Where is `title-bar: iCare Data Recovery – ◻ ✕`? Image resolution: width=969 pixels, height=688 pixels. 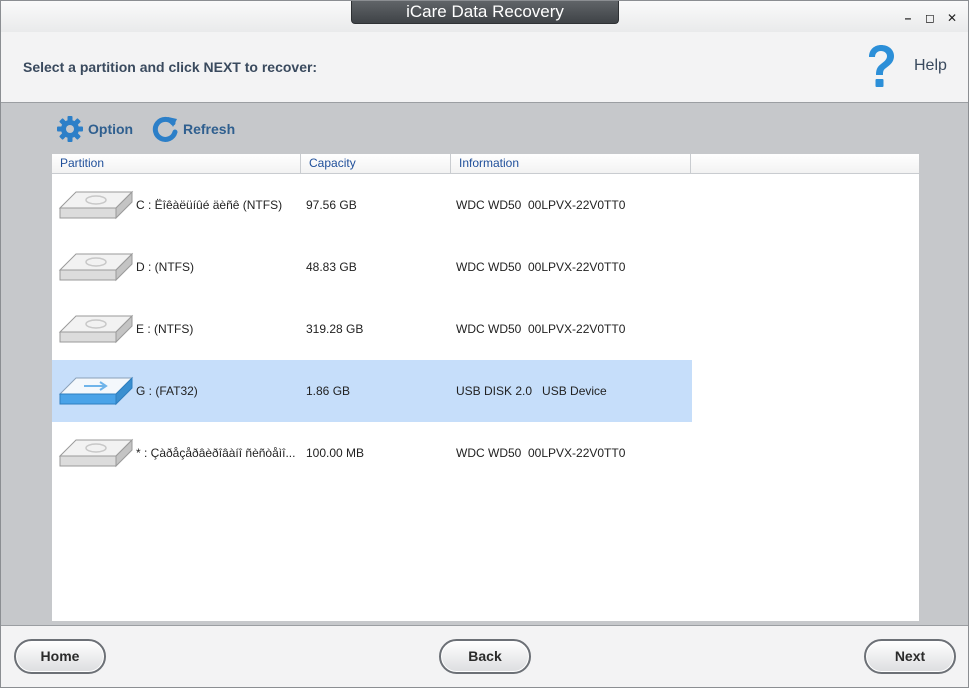 title-bar: iCare Data Recovery – ◻ ✕ is located at coordinates (484, 16).